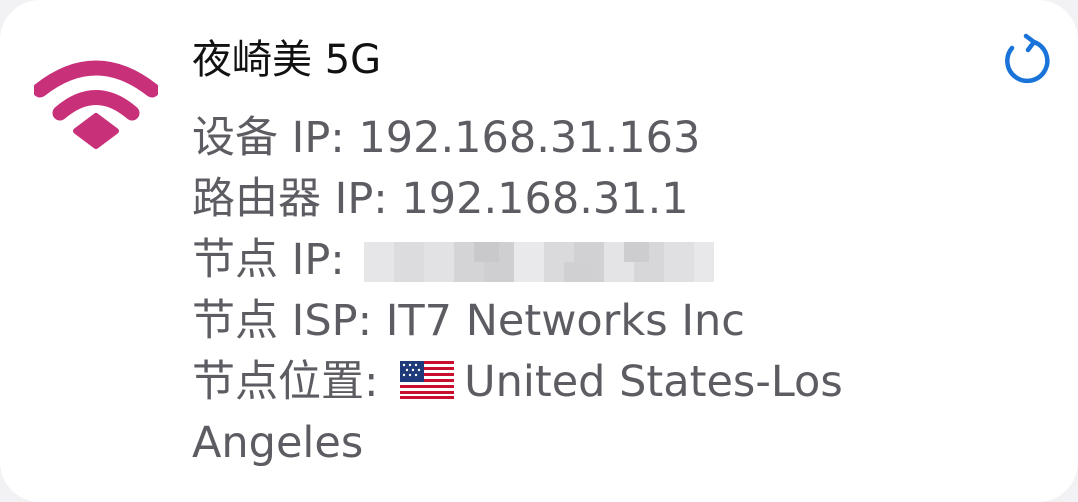  I want to click on node-ip-row: 节点 IP:, so click(572, 260).